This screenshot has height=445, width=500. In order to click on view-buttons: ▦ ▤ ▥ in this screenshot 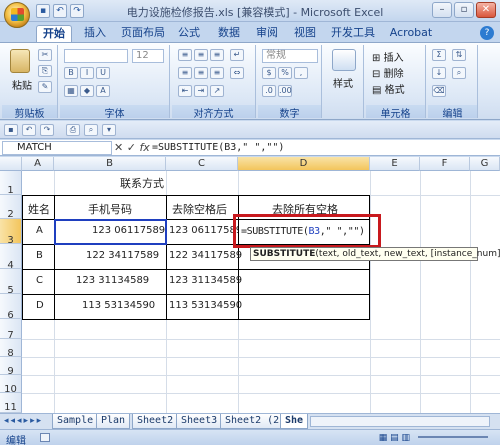, I will do `click(394, 438)`.